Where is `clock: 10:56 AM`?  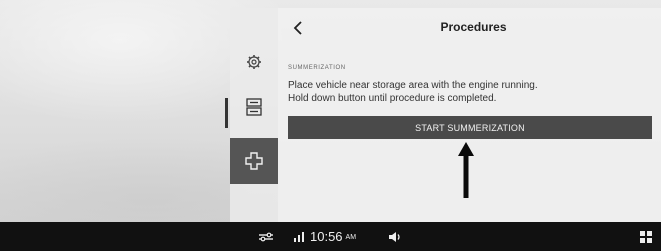 clock: 10:56 AM is located at coordinates (333, 236).